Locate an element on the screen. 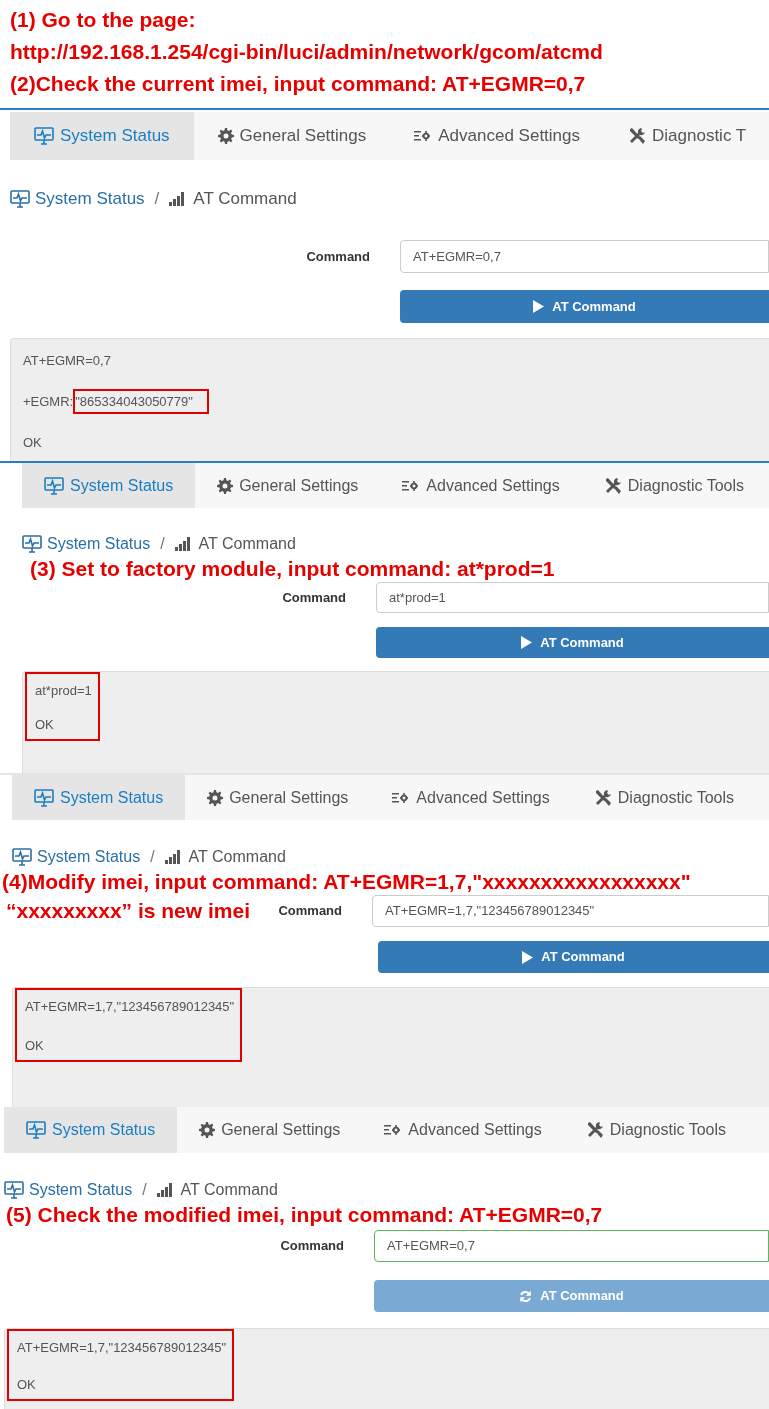 Image resolution: width=769 pixels, height=1409 pixels. output-line: at*prod=1 is located at coordinates (63, 690).